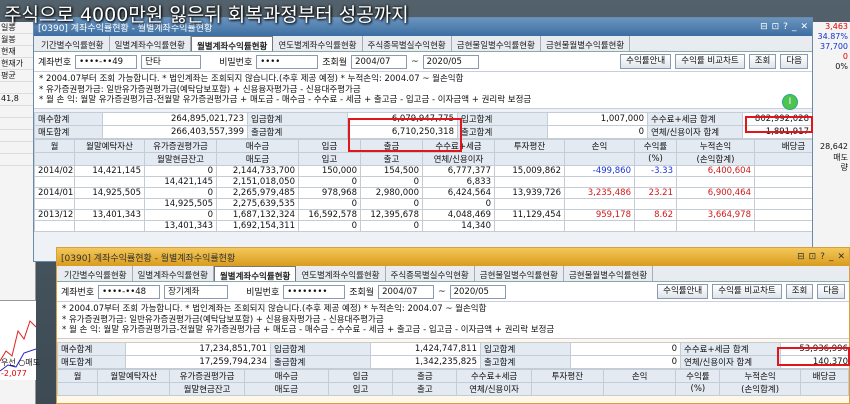 This screenshot has height=404, width=850. I want to click on window-titlebar: [0390] 계좌수익률현황 - 월별계좌수익률현황 ⊟ ⊡? _ ✕, so click(453, 257).